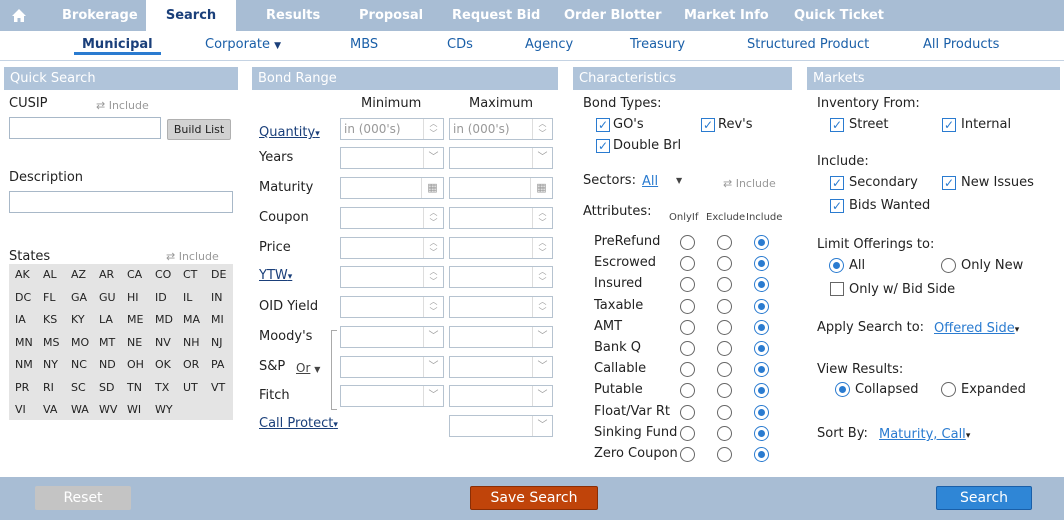  Describe the element at coordinates (108, 409) in the screenshot. I see `state-item: WV` at that location.